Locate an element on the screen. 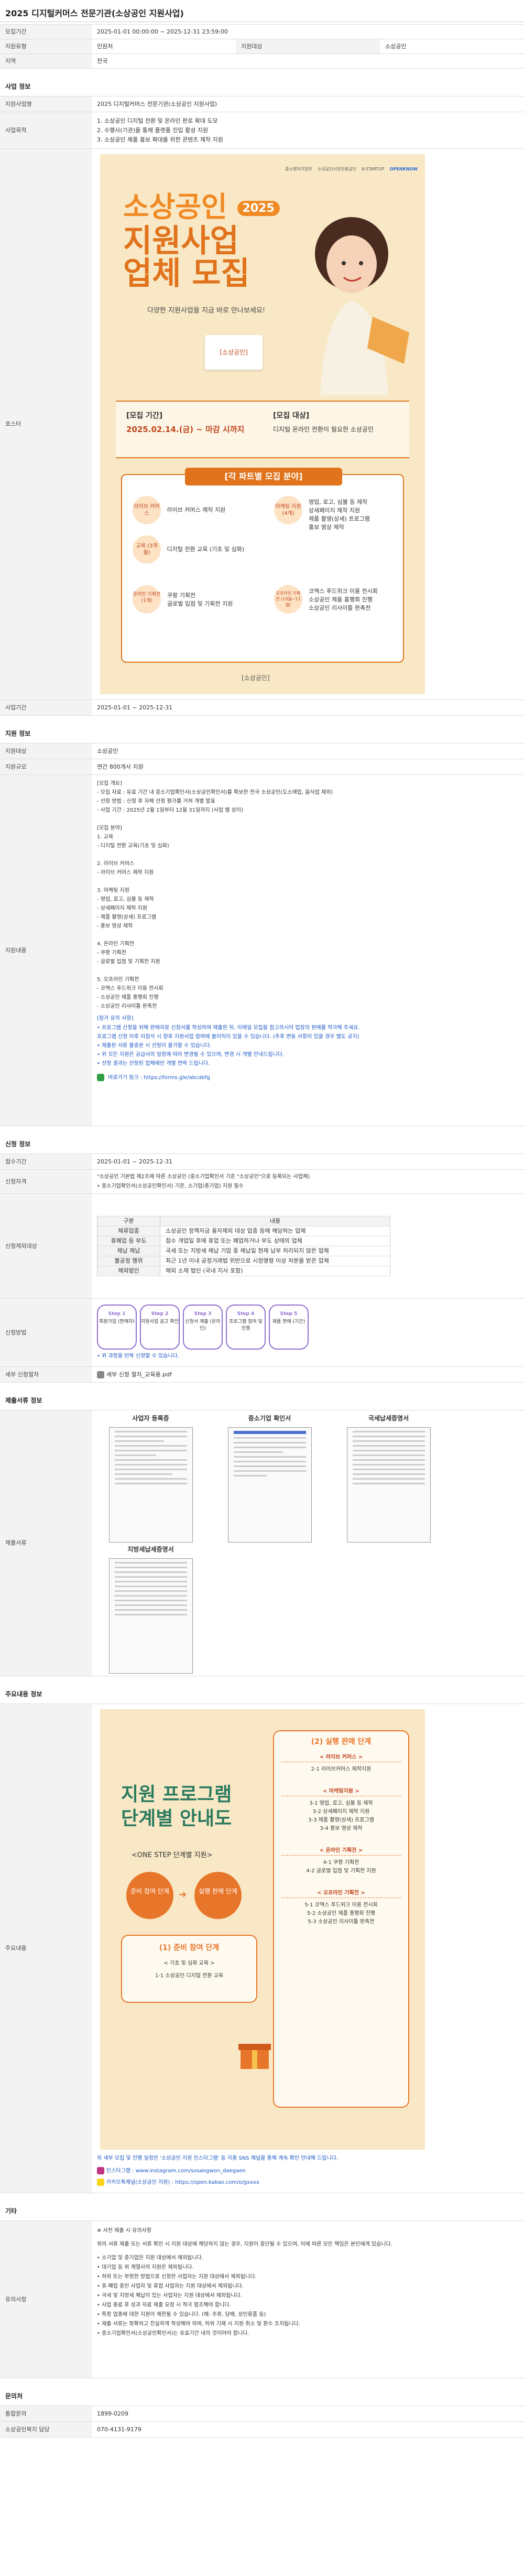 The height and width of the screenshot is (2576, 524). step-number: Step 2 is located at coordinates (160, 1314).